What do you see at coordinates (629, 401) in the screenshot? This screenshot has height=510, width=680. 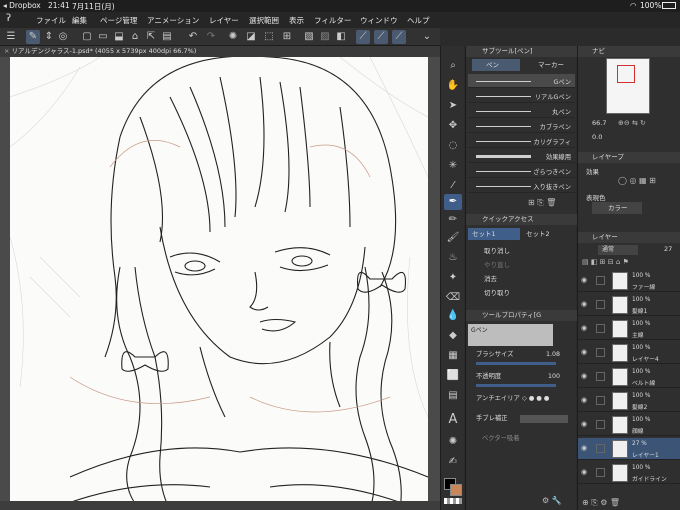 I see `layer-row: ◉ 100 % 髪線2` at bounding box center [629, 401].